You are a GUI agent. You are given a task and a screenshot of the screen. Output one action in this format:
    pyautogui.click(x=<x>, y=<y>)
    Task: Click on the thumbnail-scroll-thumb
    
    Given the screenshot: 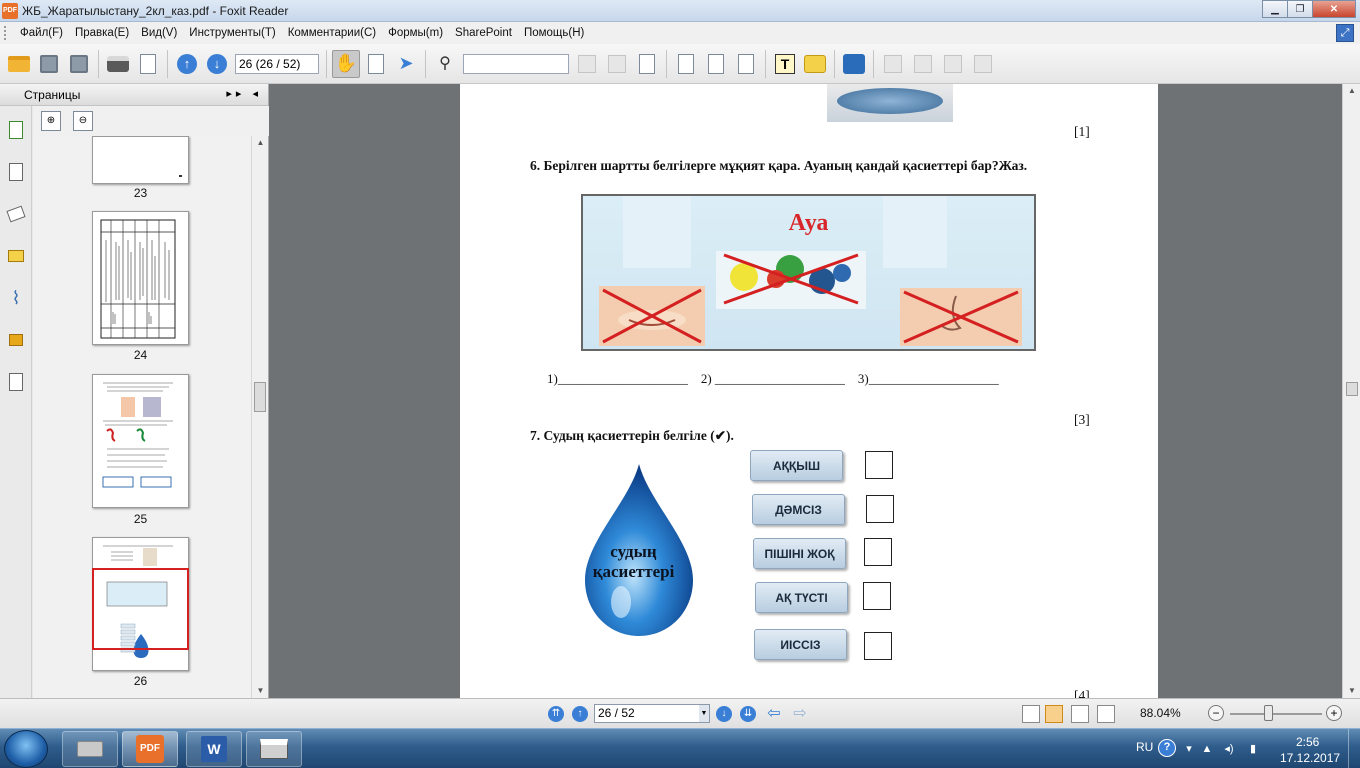 What is the action you would take?
    pyautogui.click(x=260, y=397)
    